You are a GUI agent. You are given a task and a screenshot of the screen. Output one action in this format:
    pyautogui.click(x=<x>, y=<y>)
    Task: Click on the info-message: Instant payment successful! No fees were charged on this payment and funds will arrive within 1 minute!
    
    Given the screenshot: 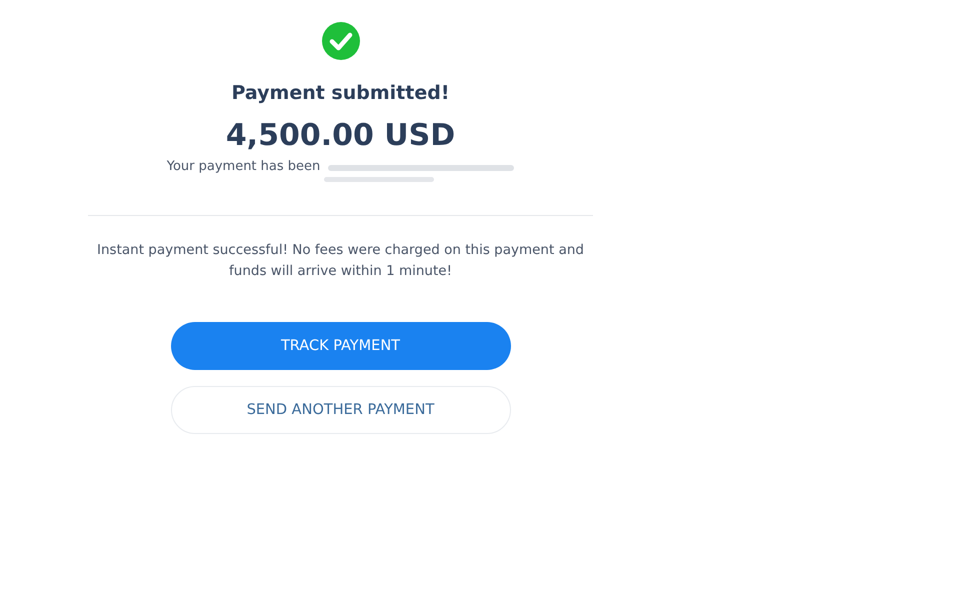 What is the action you would take?
    pyautogui.click(x=340, y=261)
    